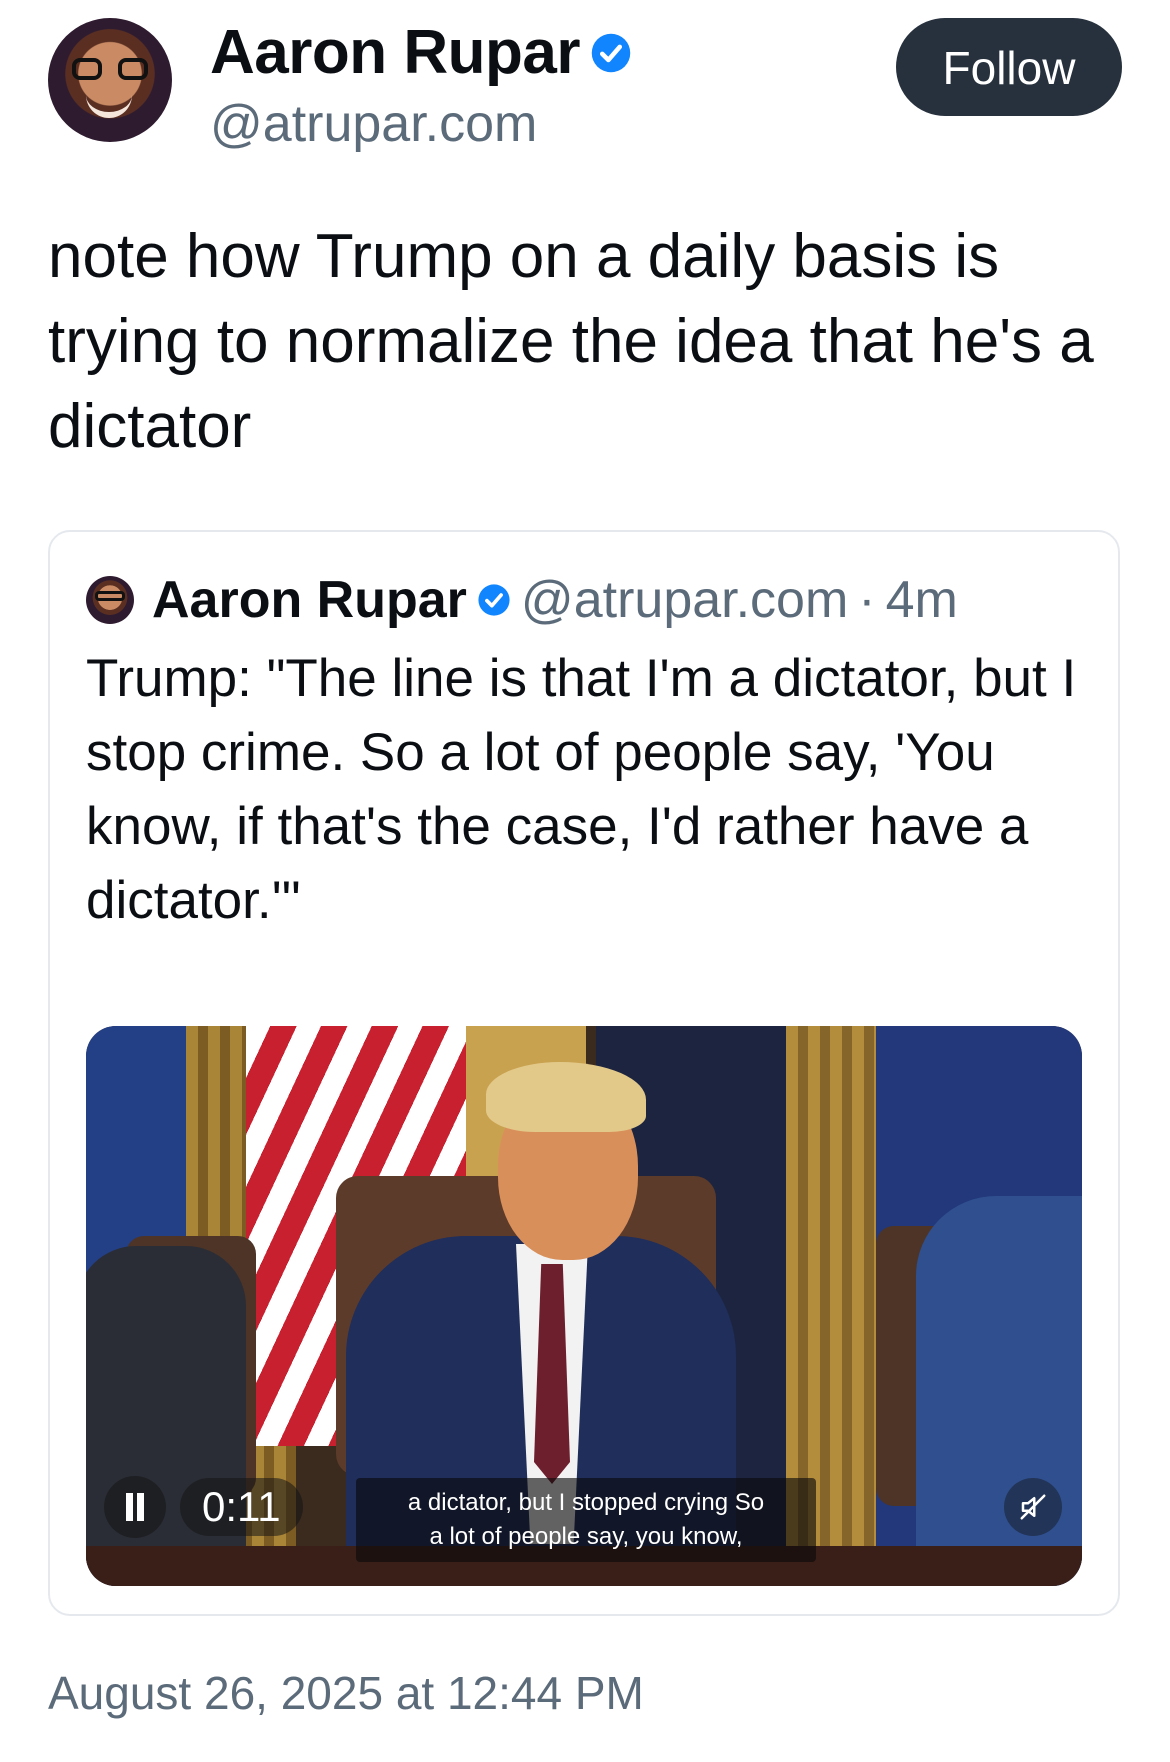 The width and height of the screenshot is (1170, 1762). Describe the element at coordinates (110, 600) in the screenshot. I see `quoted-author-avatar` at that location.